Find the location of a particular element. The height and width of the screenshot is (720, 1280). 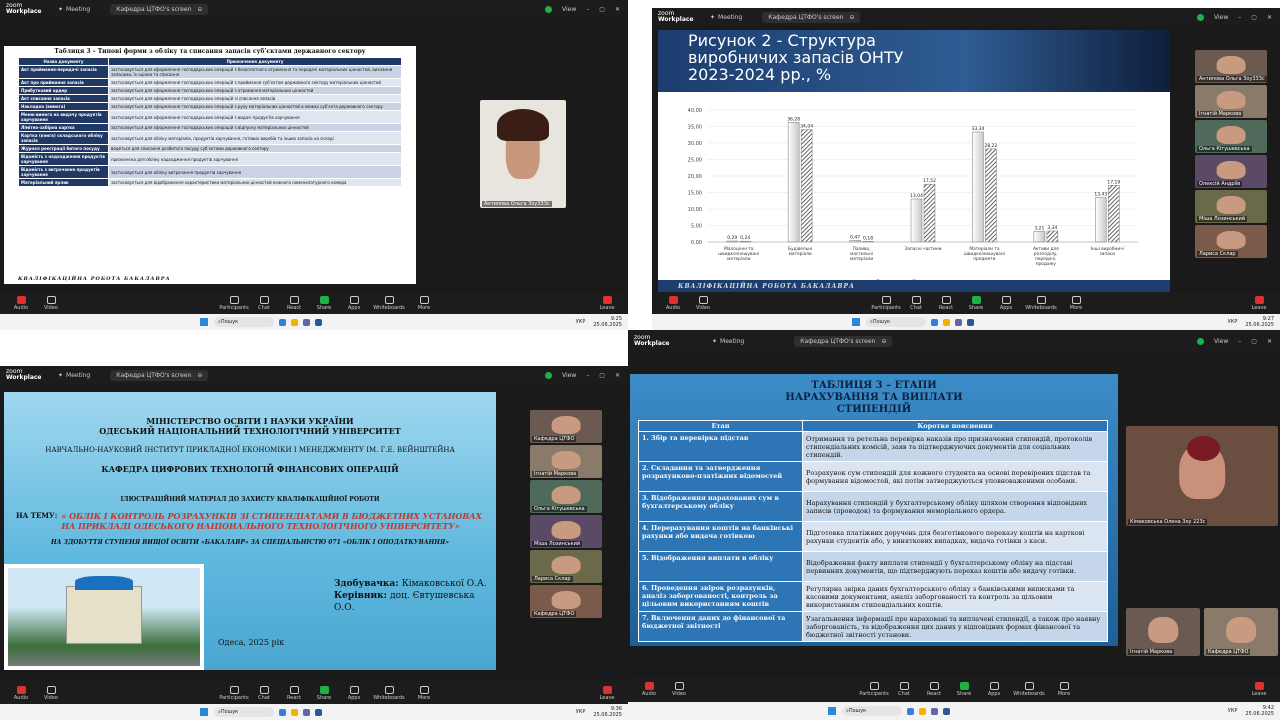

clock: 9:25 25.06.2025 is located at coordinates (607, 322).